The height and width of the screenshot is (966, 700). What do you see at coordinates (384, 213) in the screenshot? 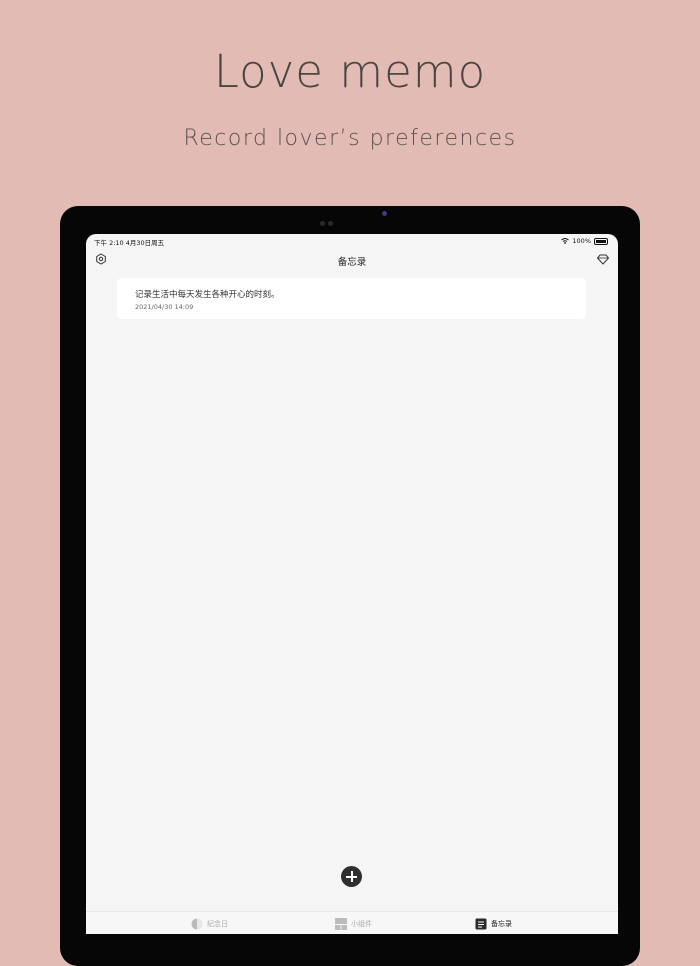
I see `front-camera` at bounding box center [384, 213].